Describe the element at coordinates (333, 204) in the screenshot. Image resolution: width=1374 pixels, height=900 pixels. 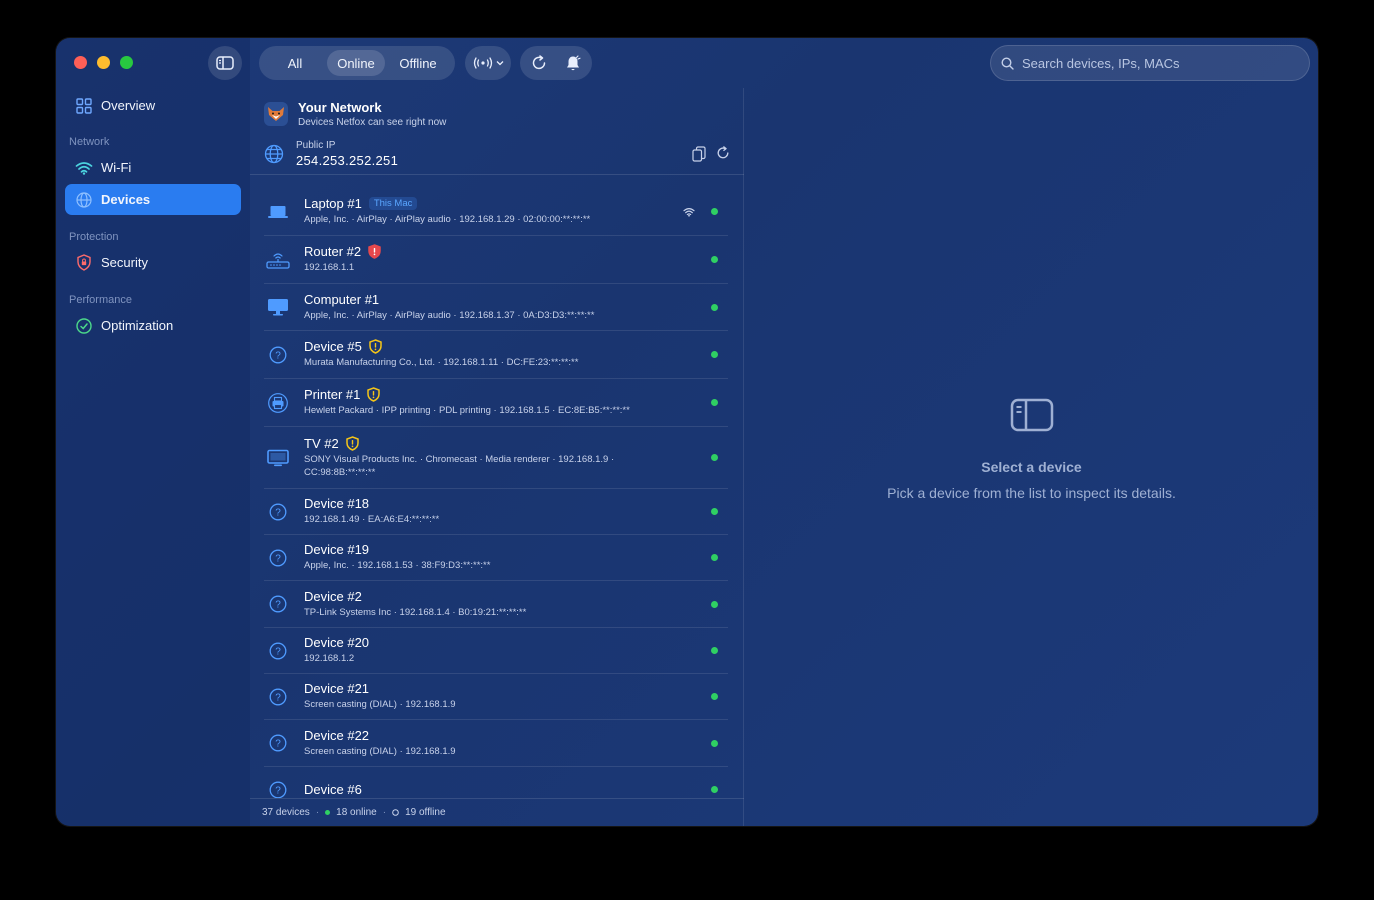
I see `device-name: Laptop #1` at that location.